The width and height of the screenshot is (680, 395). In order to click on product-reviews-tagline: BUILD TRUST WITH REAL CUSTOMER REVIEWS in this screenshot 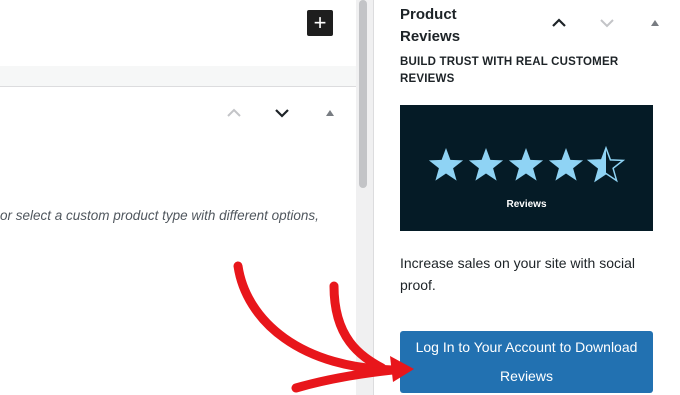, I will do `click(509, 70)`.